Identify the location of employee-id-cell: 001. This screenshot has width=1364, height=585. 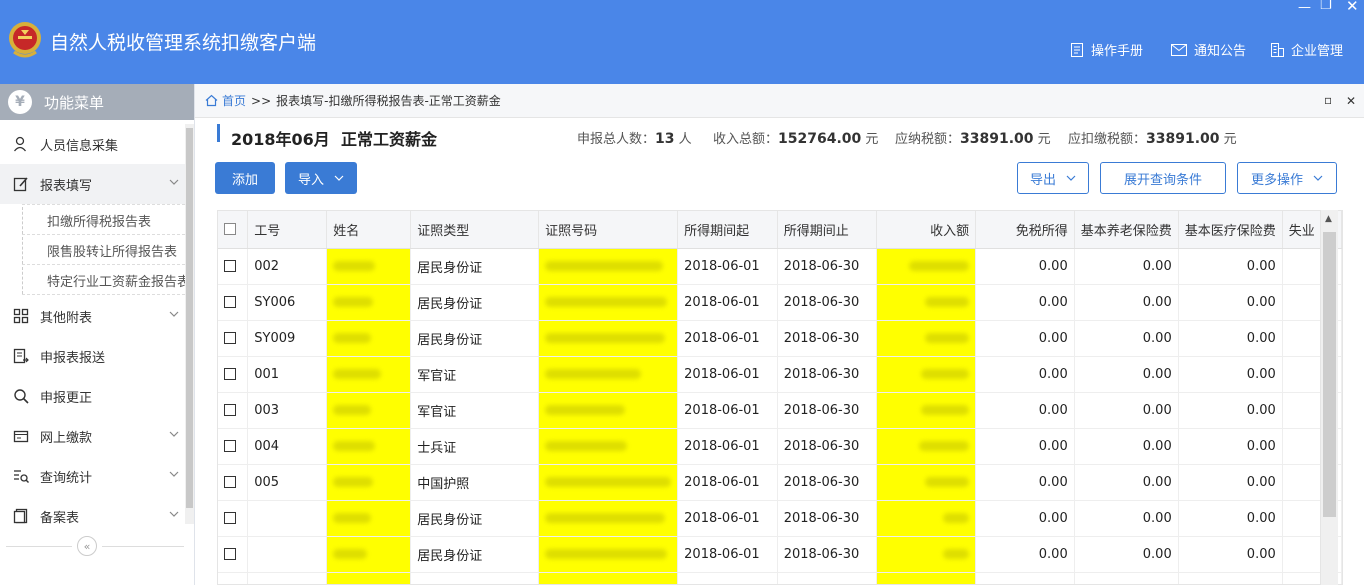
(287, 374).